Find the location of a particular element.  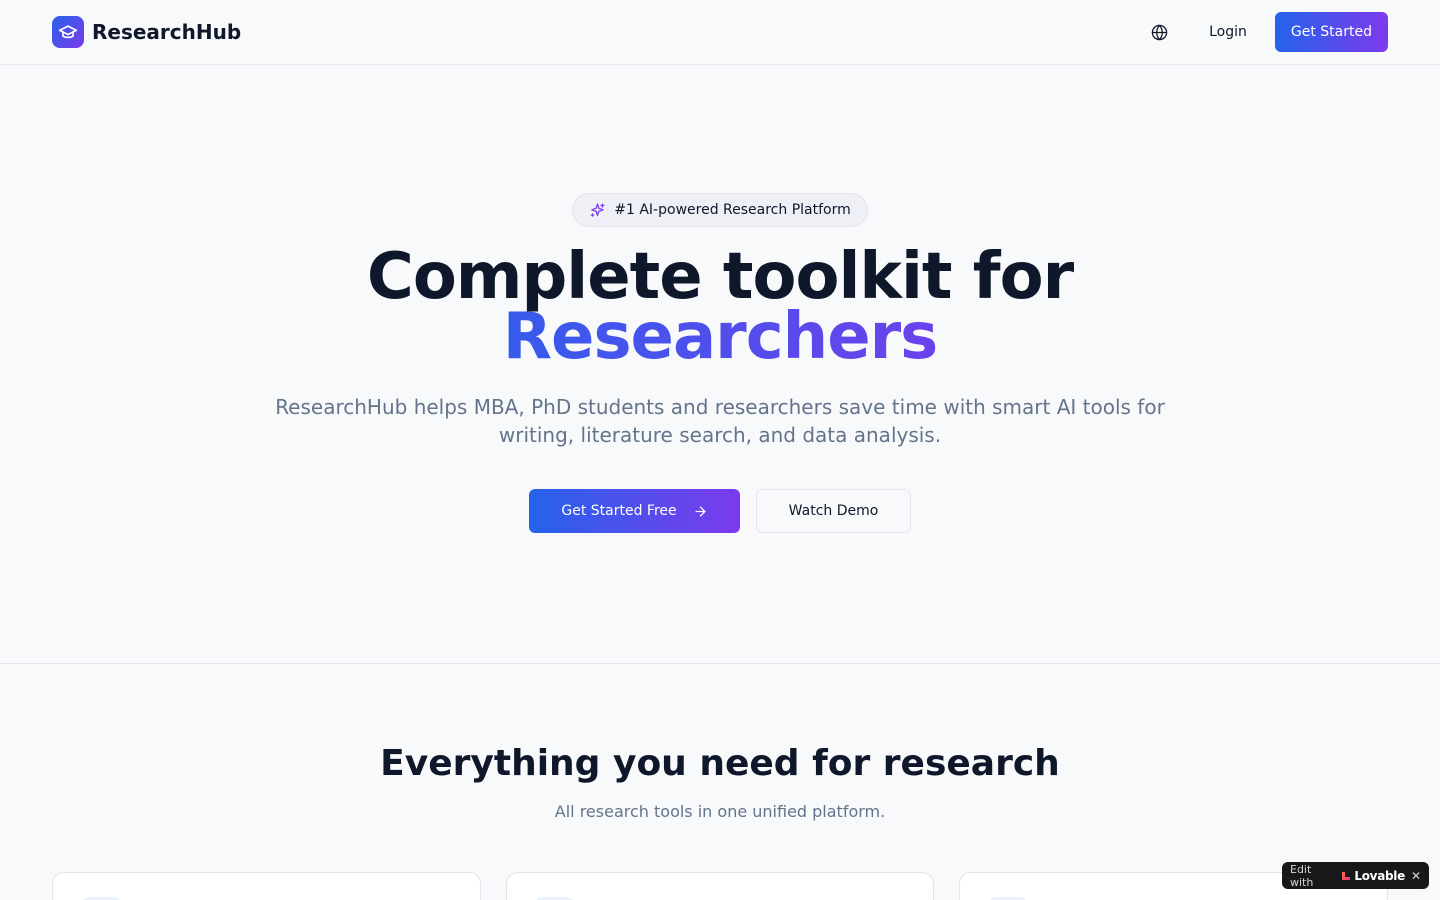

feature-cards is located at coordinates (720, 886).